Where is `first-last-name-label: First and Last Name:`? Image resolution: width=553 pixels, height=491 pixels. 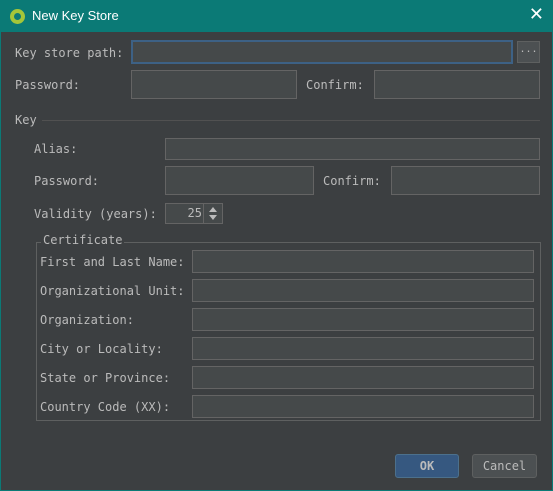 first-last-name-label: First and Last Name: is located at coordinates (112, 262).